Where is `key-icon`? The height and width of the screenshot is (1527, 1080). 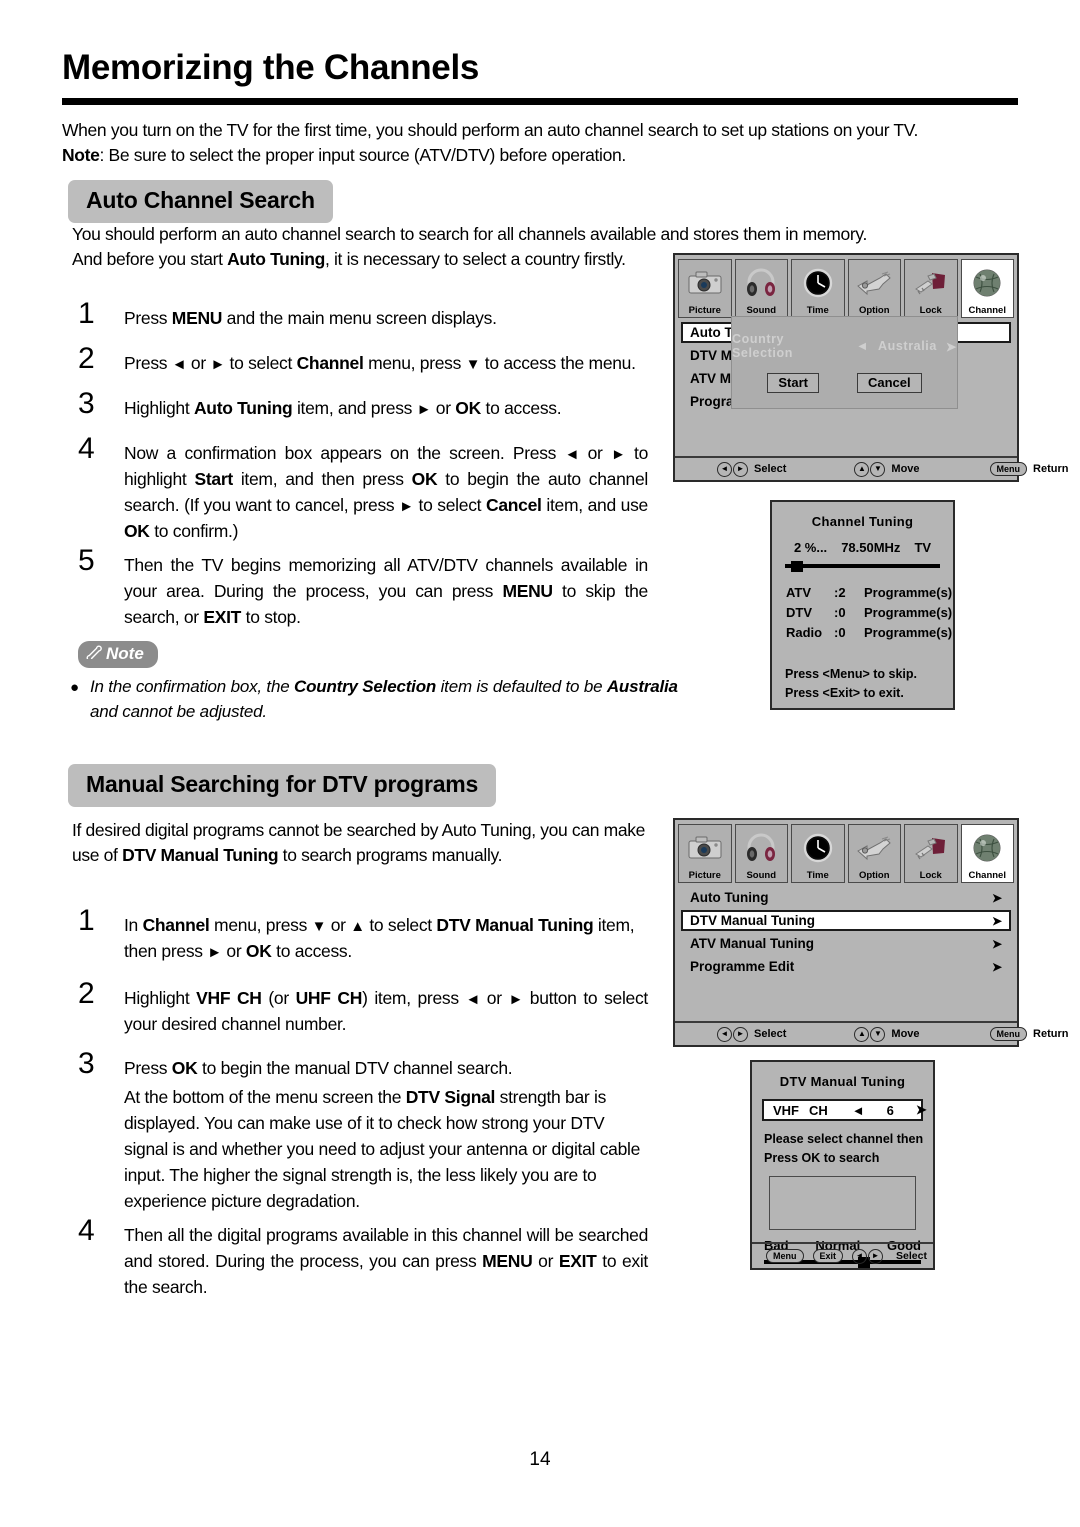
key-icon is located at coordinates (931, 847).